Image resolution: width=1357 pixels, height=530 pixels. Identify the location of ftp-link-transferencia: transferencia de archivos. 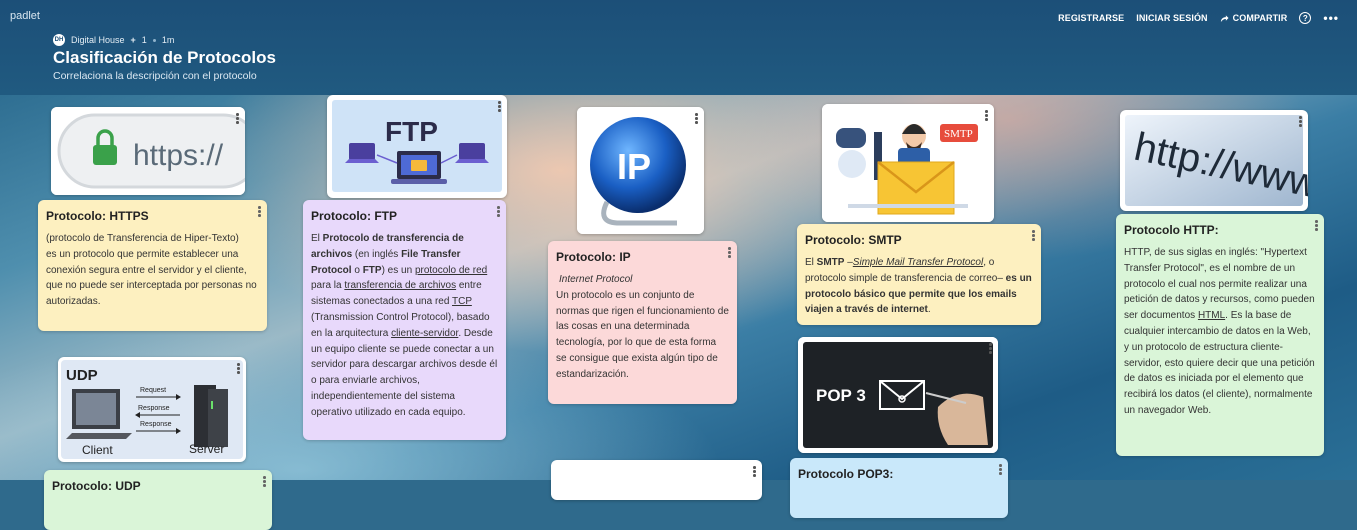
(400, 285).